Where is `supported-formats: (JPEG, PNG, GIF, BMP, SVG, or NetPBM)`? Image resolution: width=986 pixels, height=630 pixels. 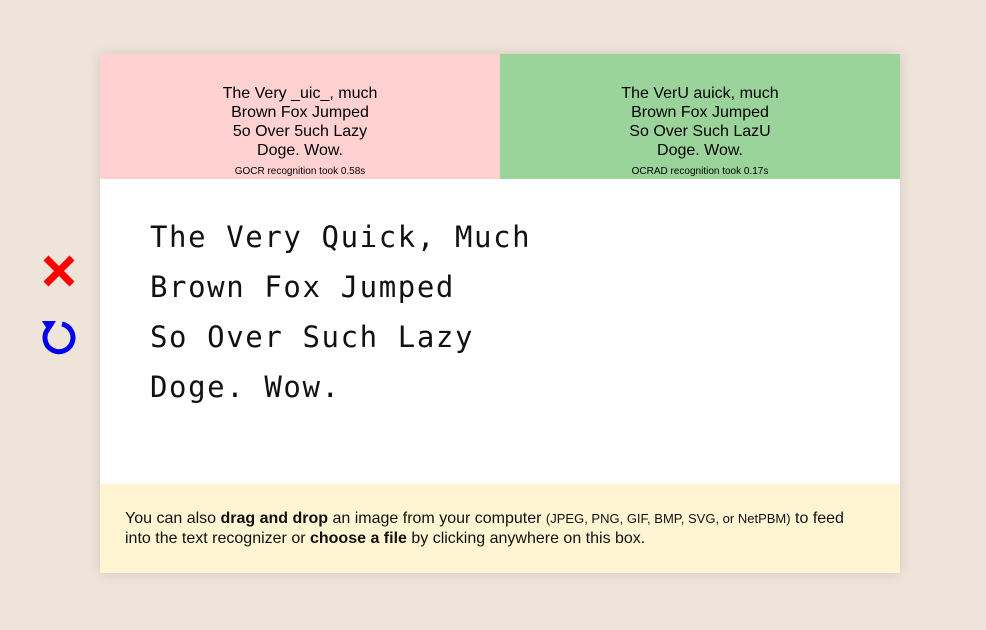
supported-formats: (JPEG, PNG, GIF, BMP, SVG, or NetPBM) is located at coordinates (668, 518).